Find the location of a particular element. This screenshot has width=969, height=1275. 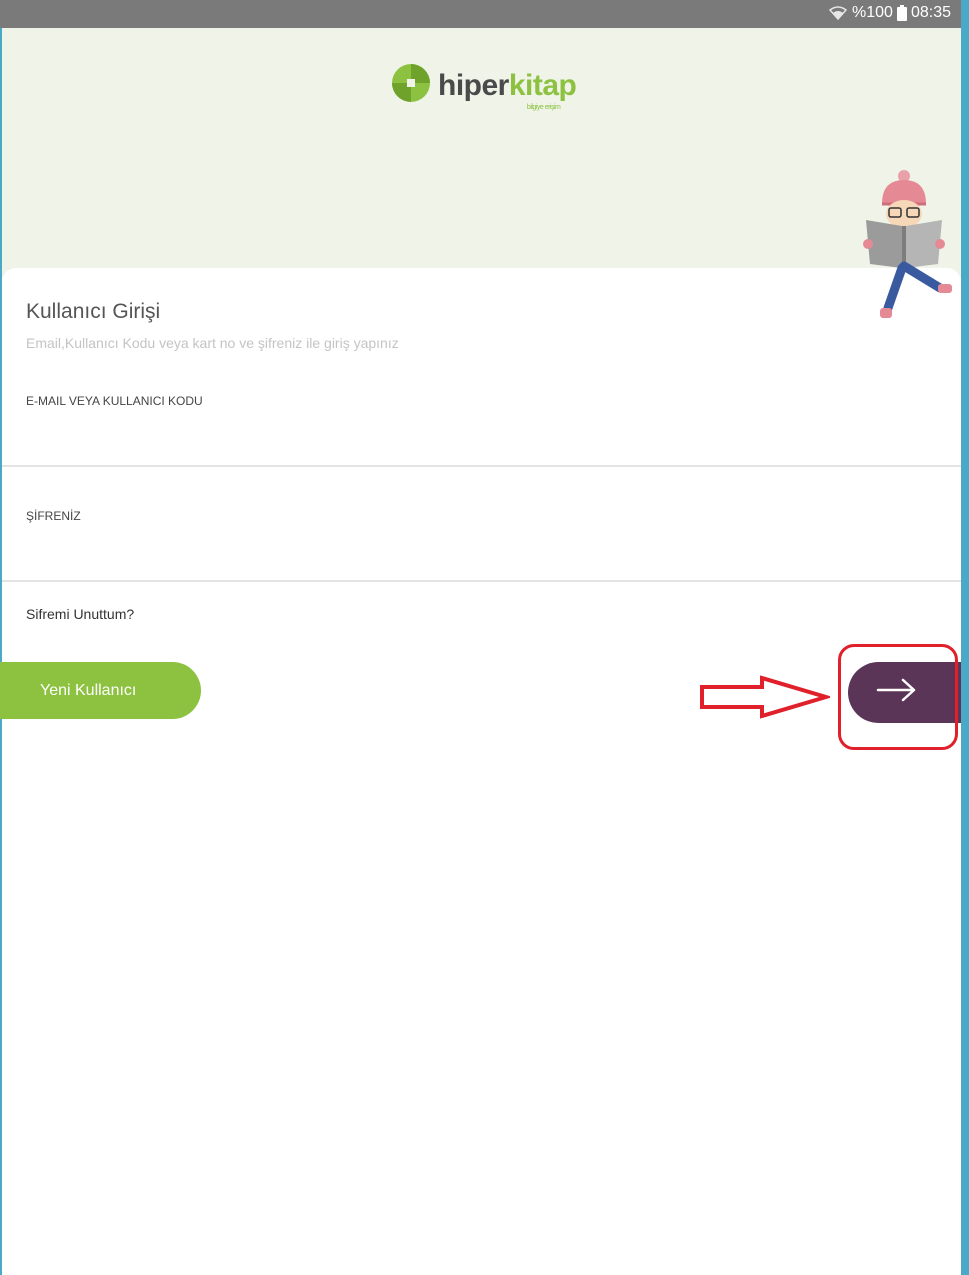

status-bar: %100 08:35 is located at coordinates (480, 14).